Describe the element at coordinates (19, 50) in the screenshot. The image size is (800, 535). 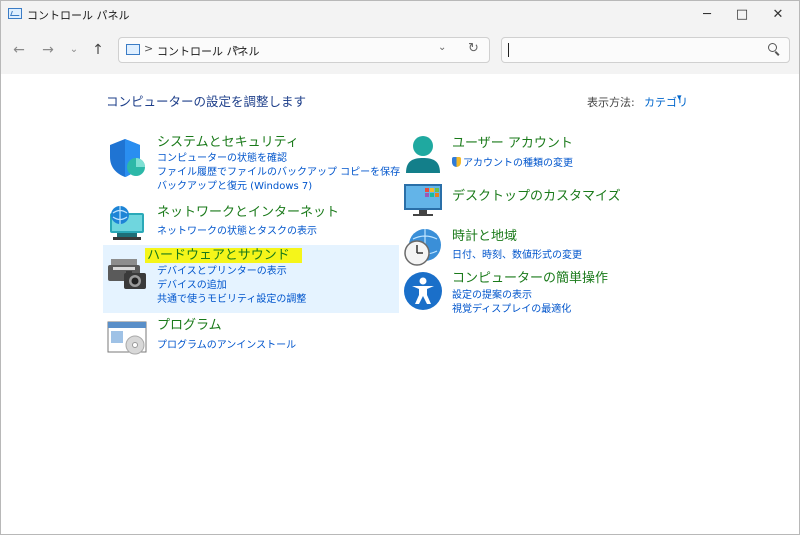
I see `back-arrow-icon: ←` at that location.